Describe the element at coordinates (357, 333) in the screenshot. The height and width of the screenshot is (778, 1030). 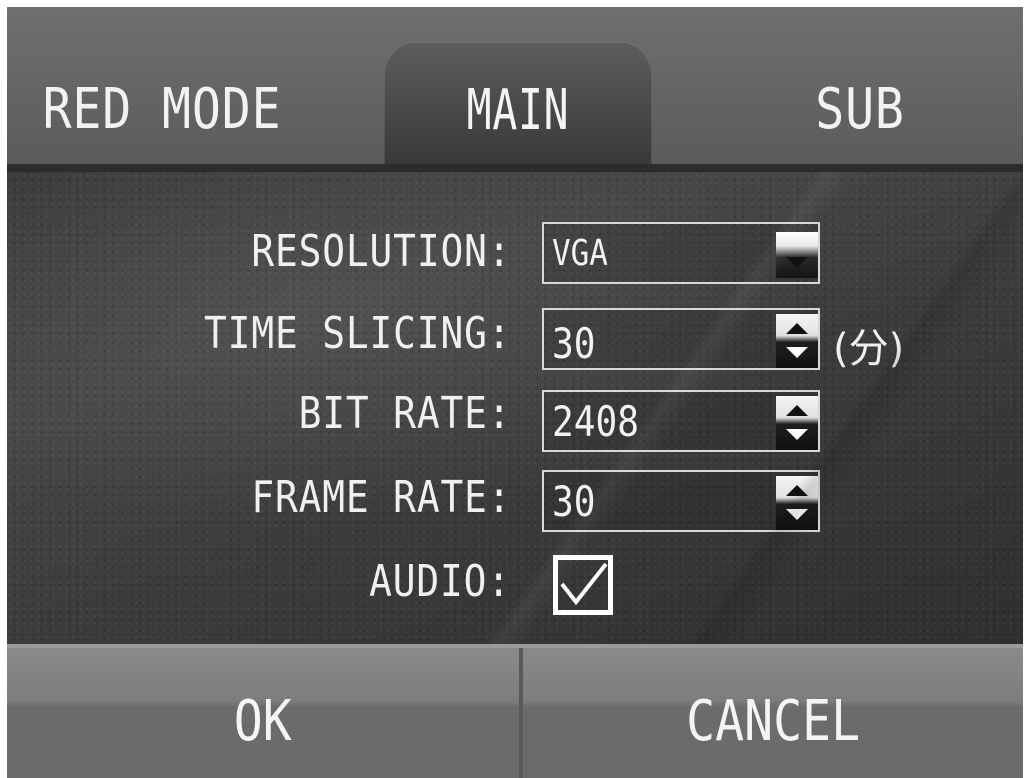
I see `time-slicing-label: TIME SLICING:` at that location.